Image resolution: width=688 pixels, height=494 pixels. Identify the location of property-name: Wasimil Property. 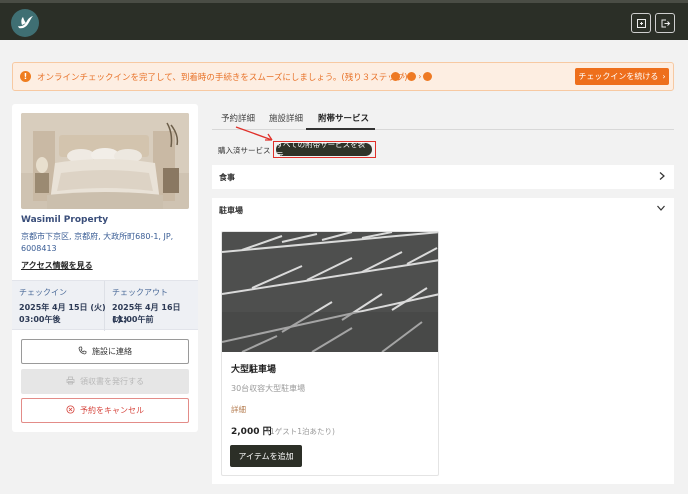
(65, 220).